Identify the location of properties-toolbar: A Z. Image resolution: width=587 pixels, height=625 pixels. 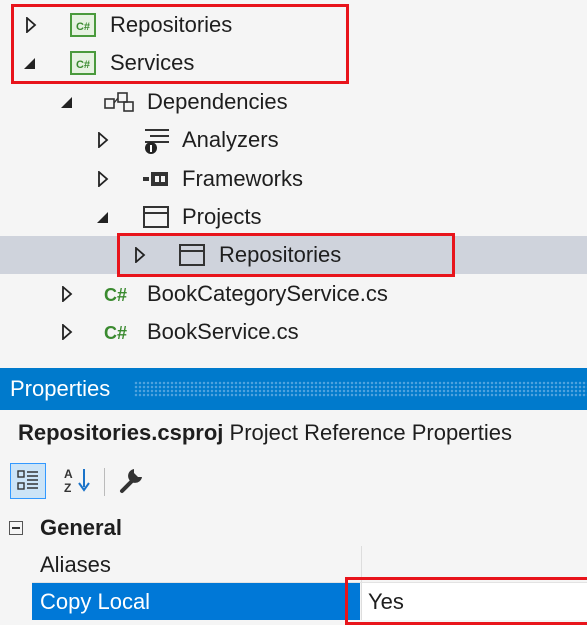
(293, 482).